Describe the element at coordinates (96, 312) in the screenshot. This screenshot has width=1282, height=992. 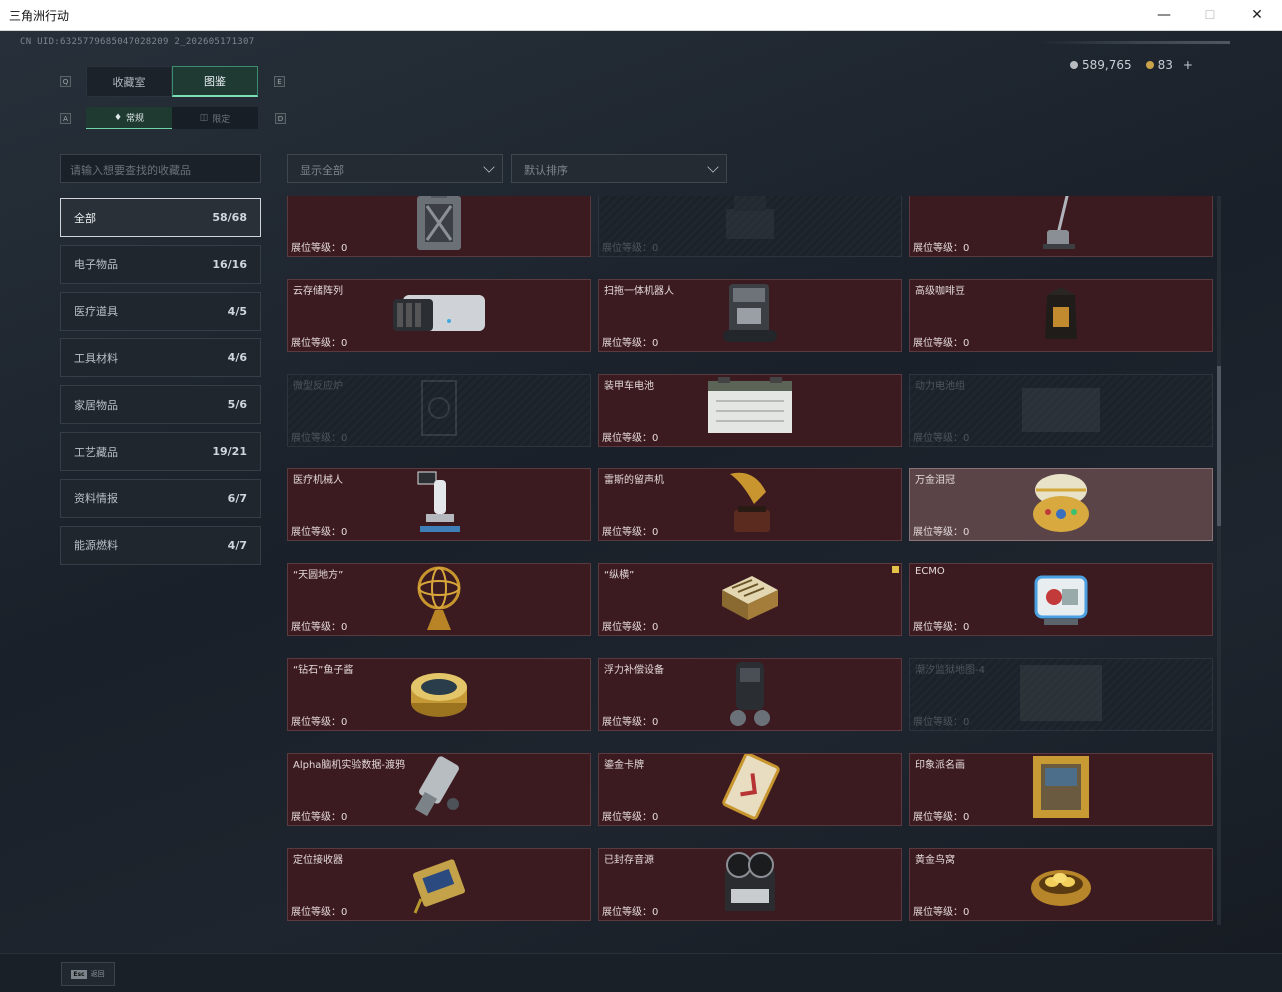
I see `category-label: 医疗道具` at that location.